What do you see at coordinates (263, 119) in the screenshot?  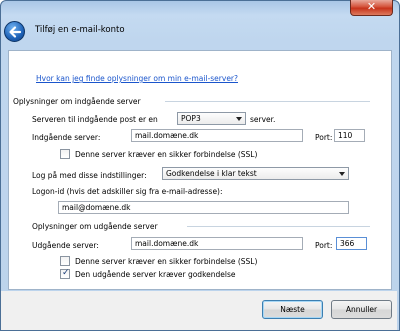 I see `incoming-type-suffix: server.` at bounding box center [263, 119].